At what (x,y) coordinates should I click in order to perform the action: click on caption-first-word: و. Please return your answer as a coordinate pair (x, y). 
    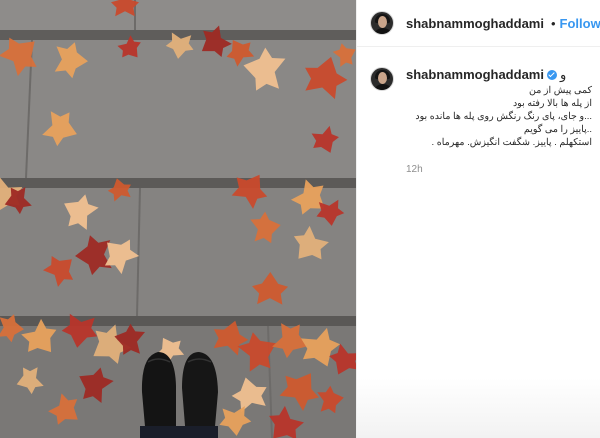
    Looking at the image, I should click on (563, 74).